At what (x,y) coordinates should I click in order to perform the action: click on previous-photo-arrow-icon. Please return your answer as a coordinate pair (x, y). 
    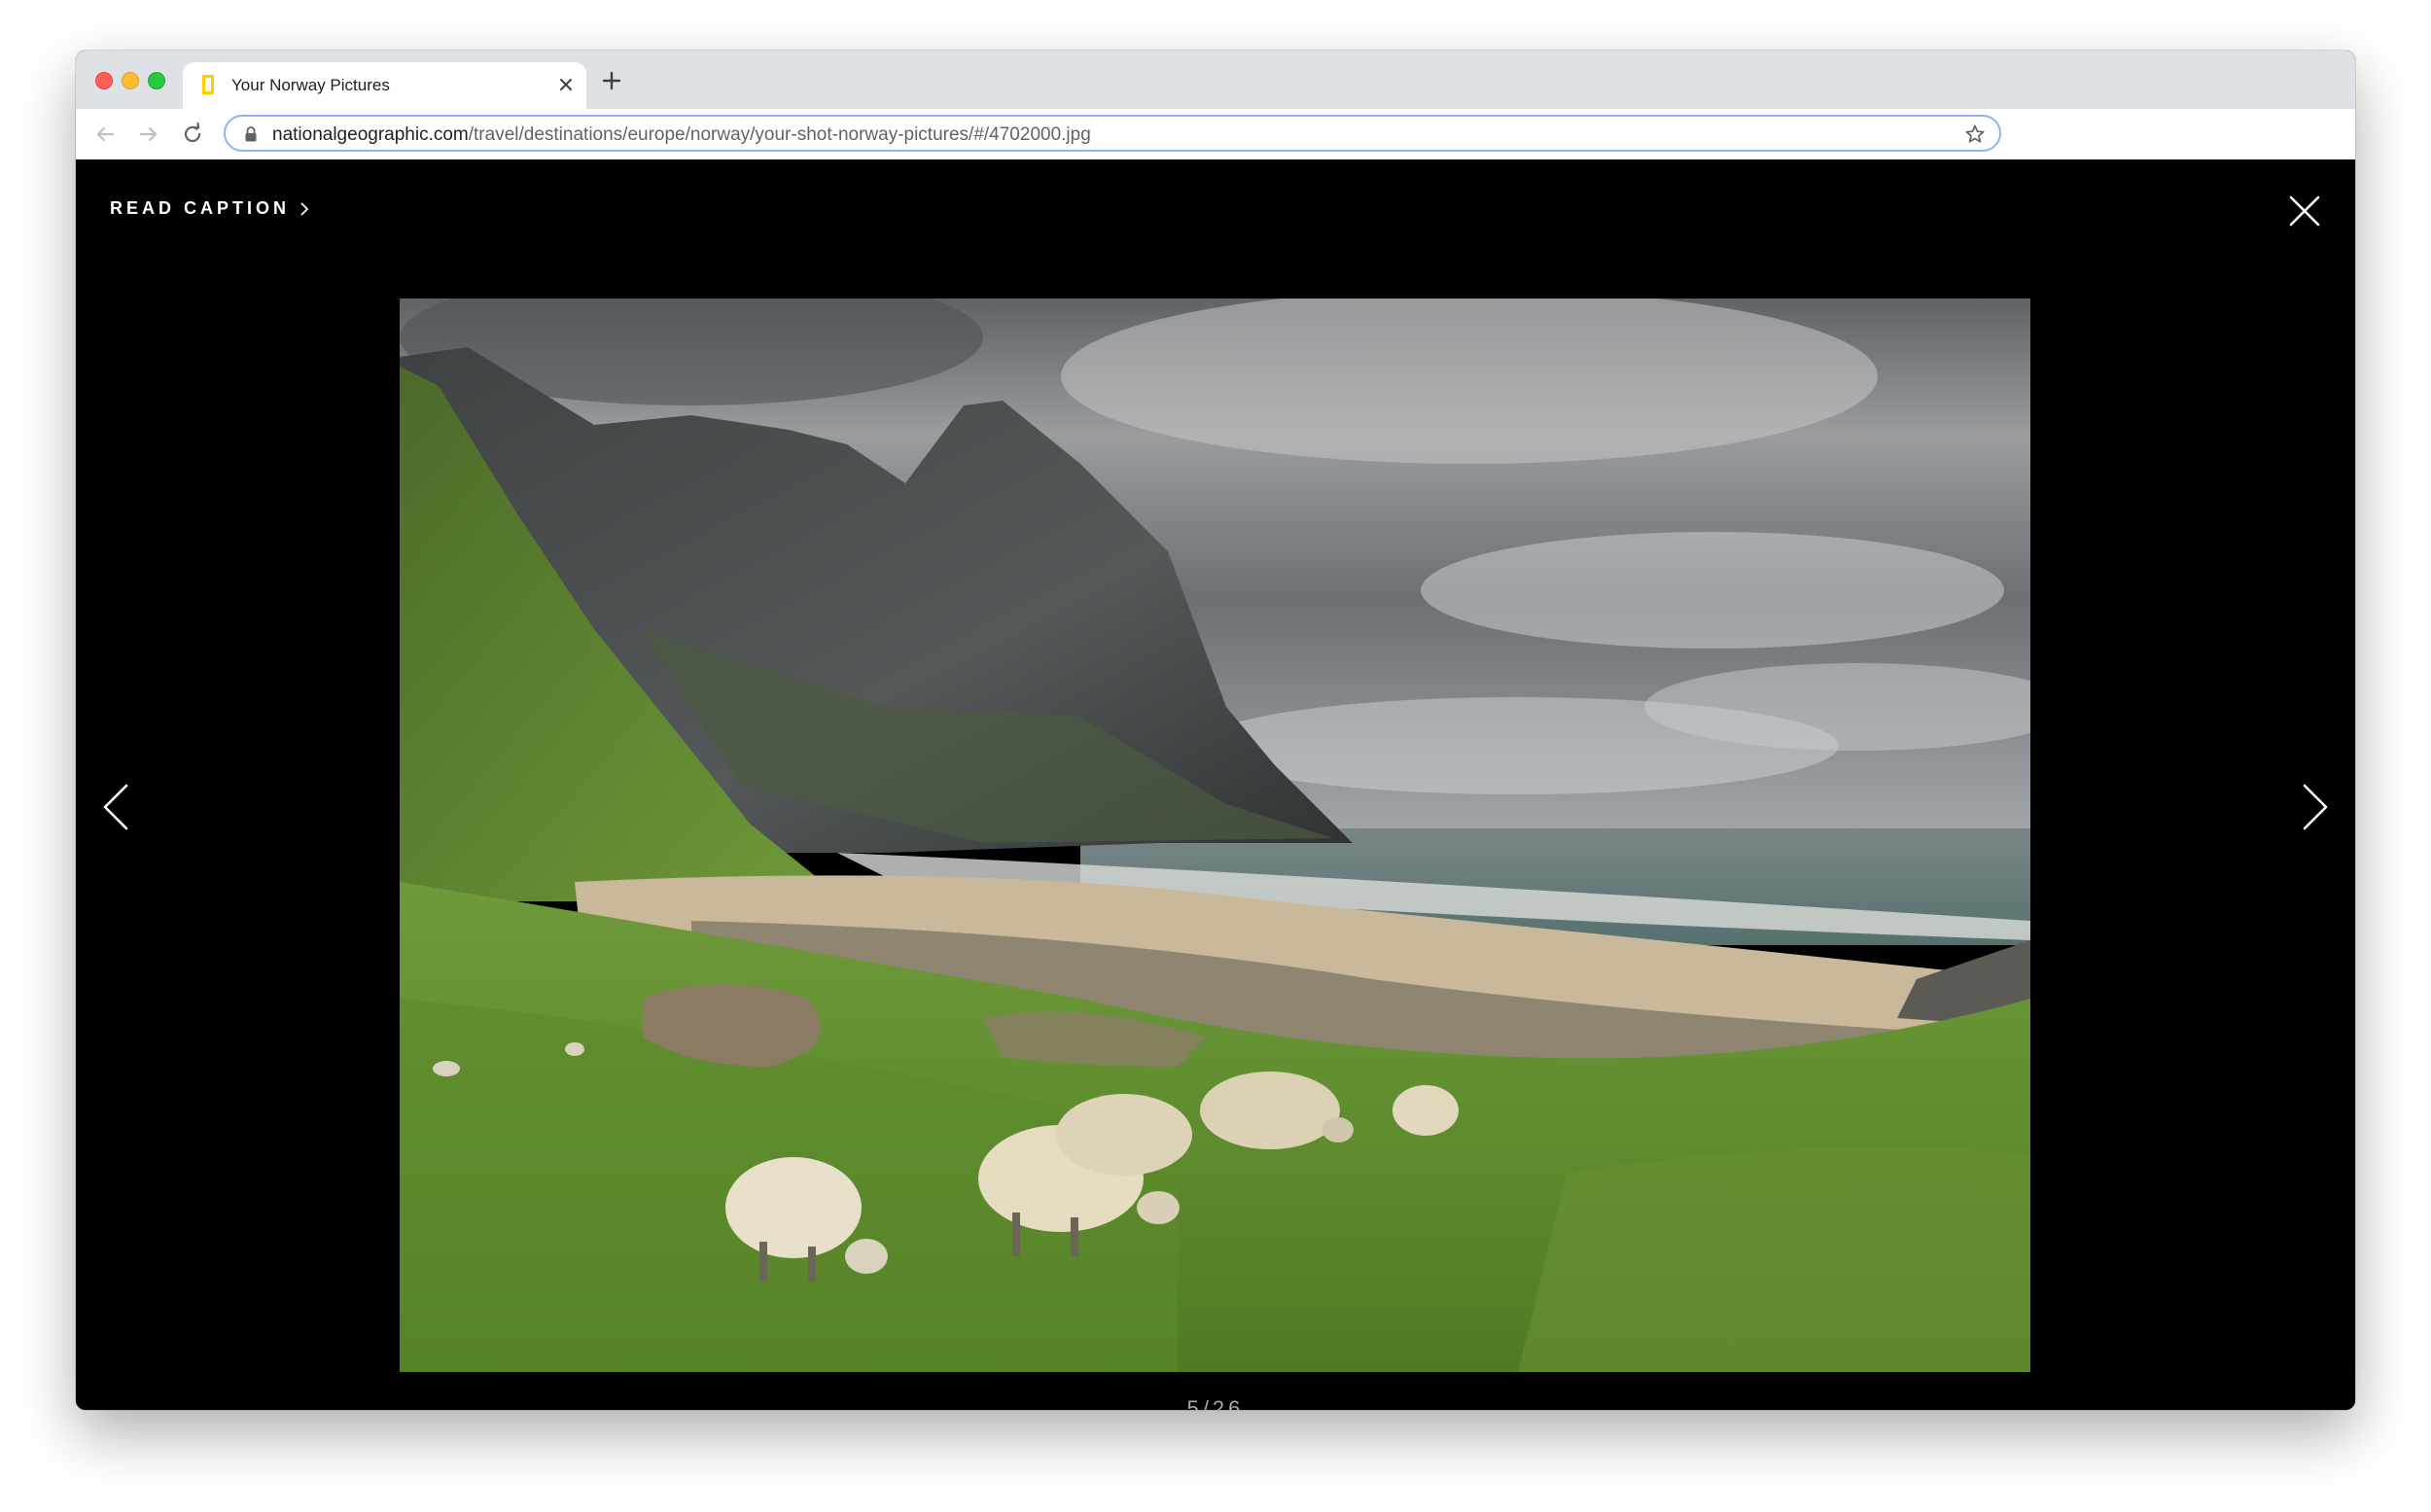
    Looking at the image, I should click on (115, 807).